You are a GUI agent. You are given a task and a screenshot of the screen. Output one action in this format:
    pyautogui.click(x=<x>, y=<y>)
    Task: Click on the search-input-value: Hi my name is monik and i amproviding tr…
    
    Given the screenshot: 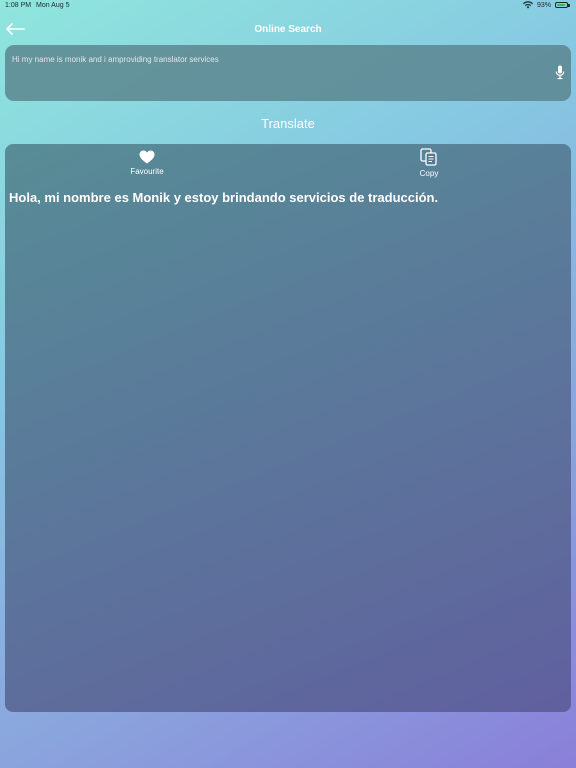 What is the action you would take?
    pyautogui.click(x=115, y=59)
    